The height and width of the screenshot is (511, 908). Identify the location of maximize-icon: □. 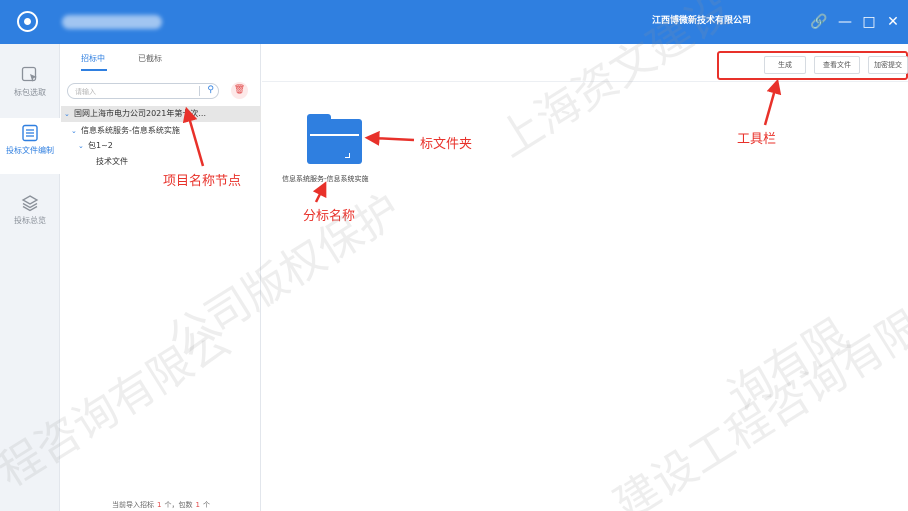
(869, 22).